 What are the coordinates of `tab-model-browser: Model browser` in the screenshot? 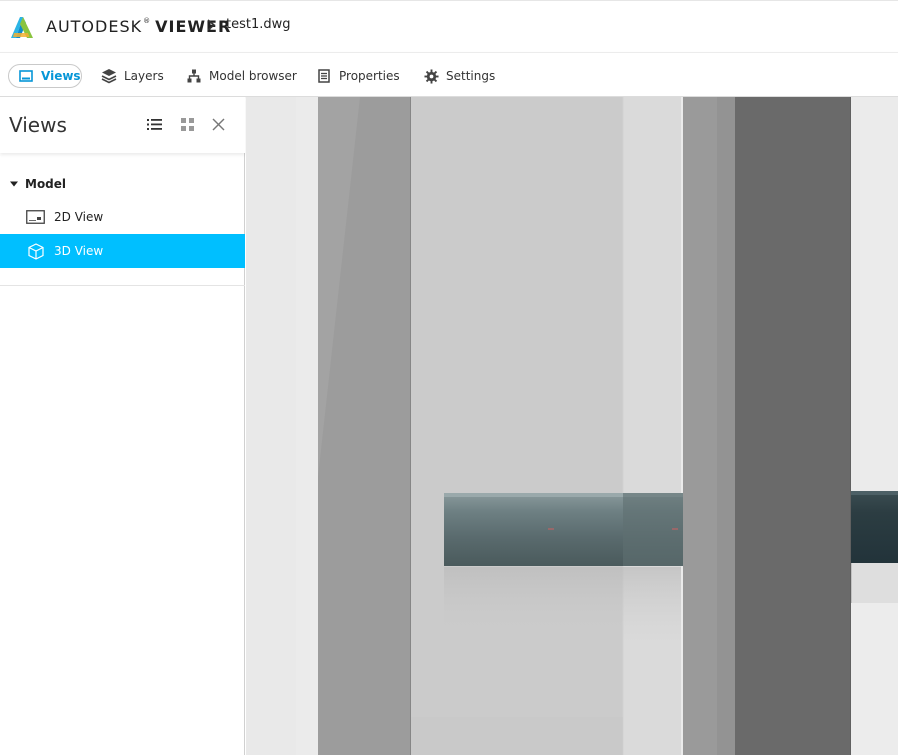 It's located at (241, 76).